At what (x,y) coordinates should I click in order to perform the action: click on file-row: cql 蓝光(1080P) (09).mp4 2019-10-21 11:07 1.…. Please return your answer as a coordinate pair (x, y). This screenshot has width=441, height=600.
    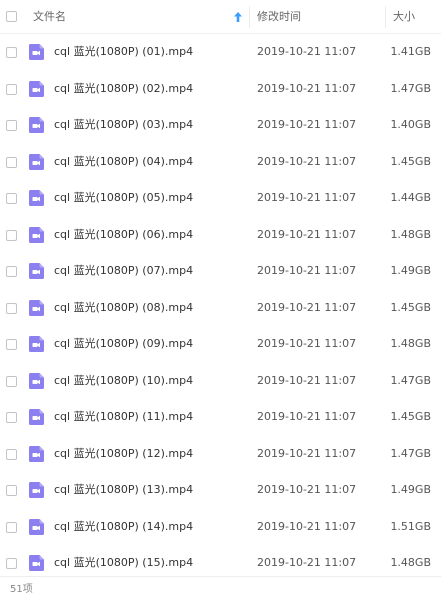
    Looking at the image, I should click on (220, 344).